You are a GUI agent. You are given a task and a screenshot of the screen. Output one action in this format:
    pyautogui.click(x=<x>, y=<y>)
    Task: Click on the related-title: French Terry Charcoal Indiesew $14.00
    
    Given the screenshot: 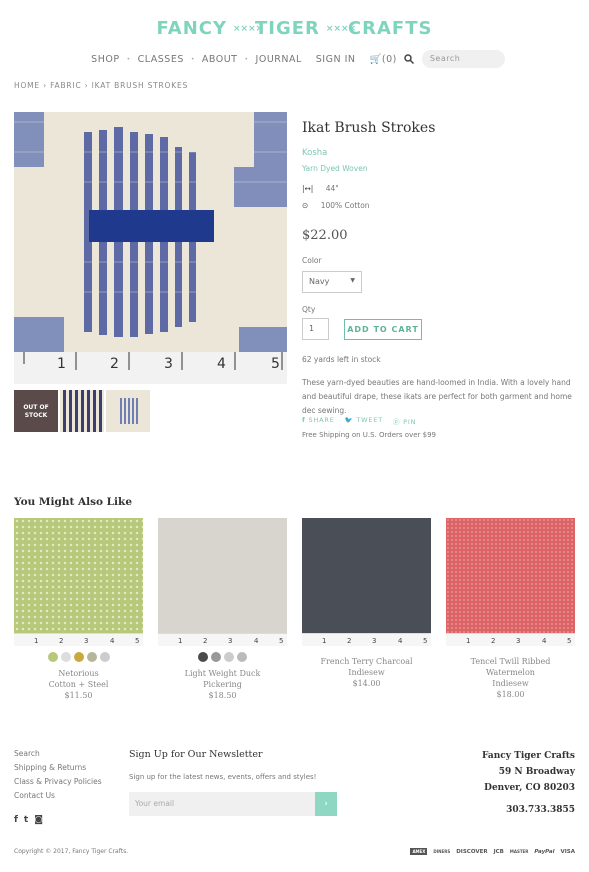 What is the action you would take?
    pyautogui.click(x=366, y=672)
    